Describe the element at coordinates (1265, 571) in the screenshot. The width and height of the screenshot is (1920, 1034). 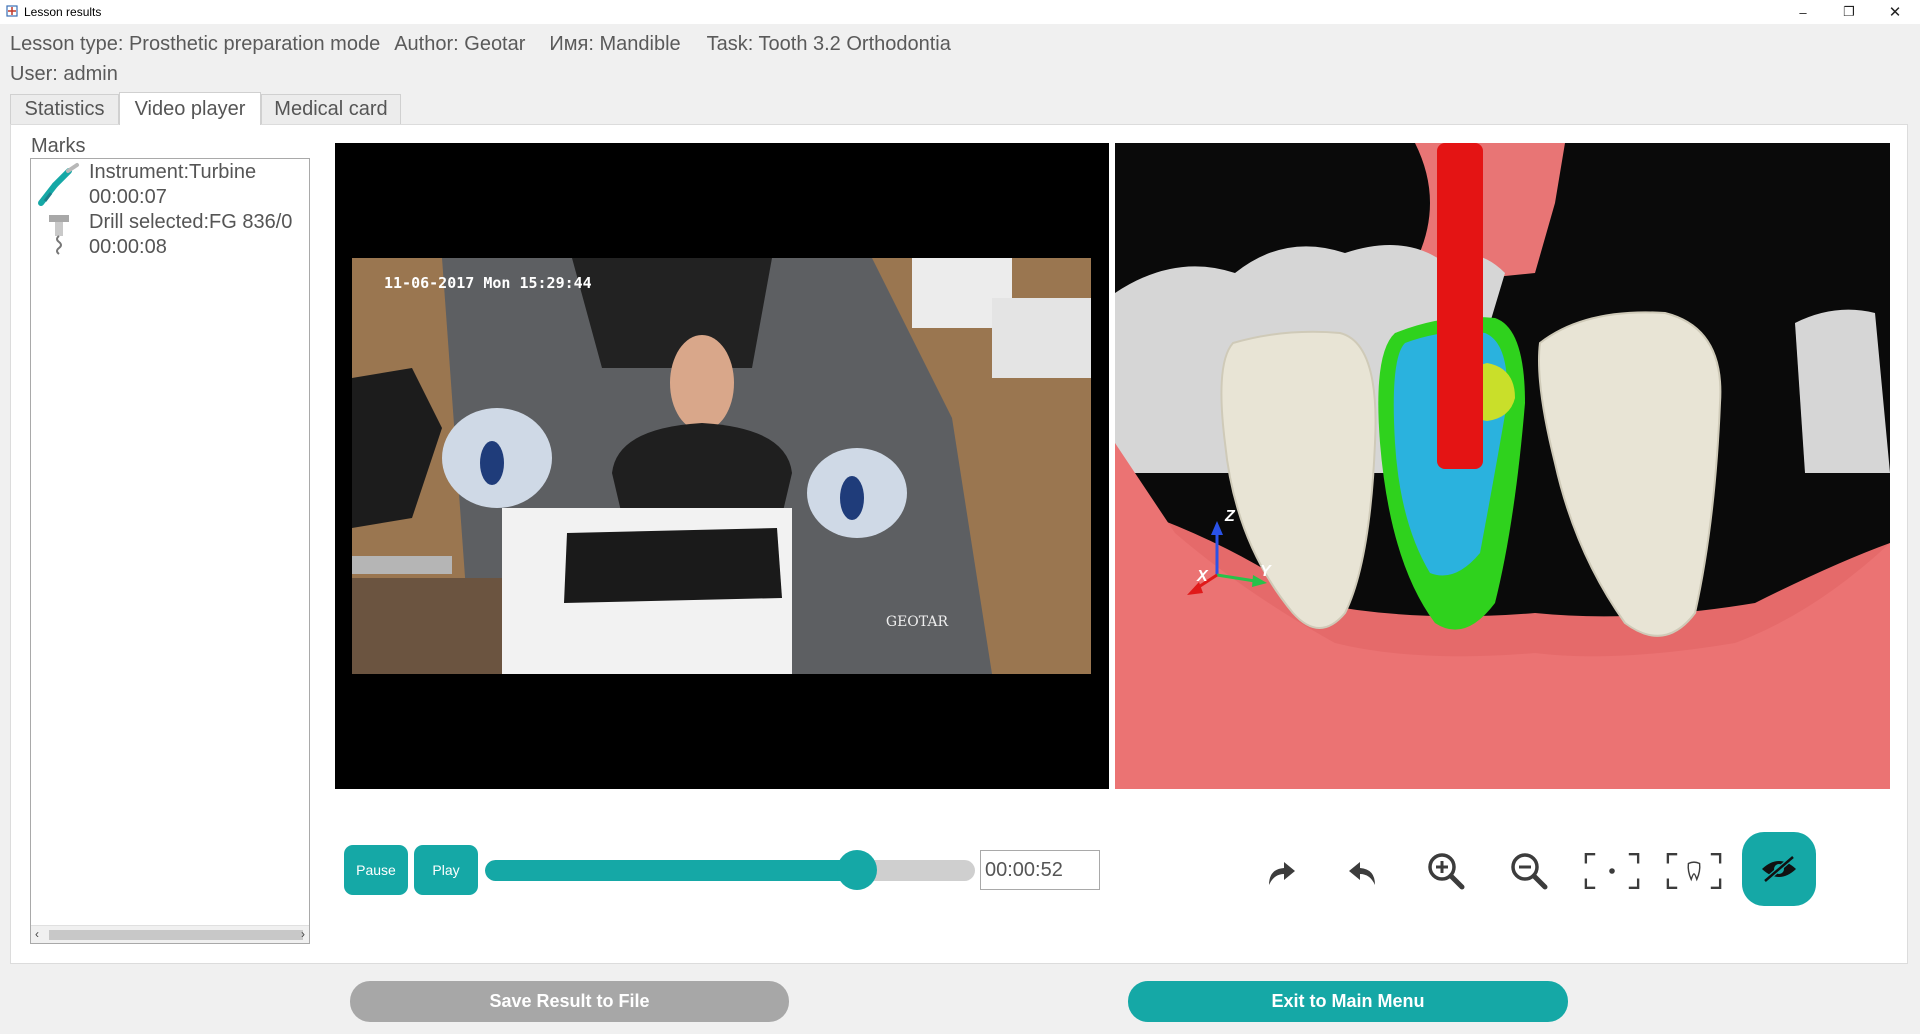
I see `axis-y-label: Y` at that location.